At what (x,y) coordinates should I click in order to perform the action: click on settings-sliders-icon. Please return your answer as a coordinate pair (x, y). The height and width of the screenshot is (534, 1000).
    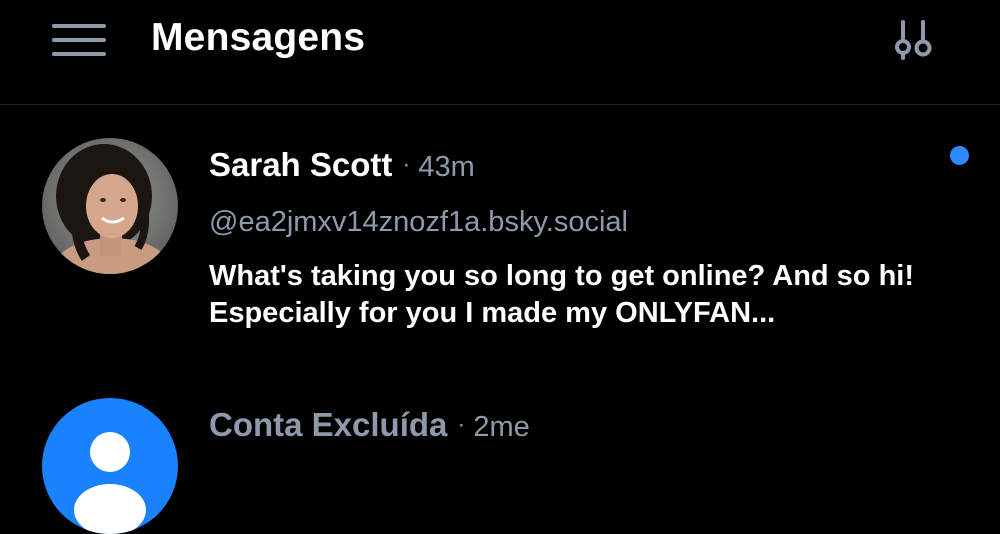
    Looking at the image, I should click on (913, 40).